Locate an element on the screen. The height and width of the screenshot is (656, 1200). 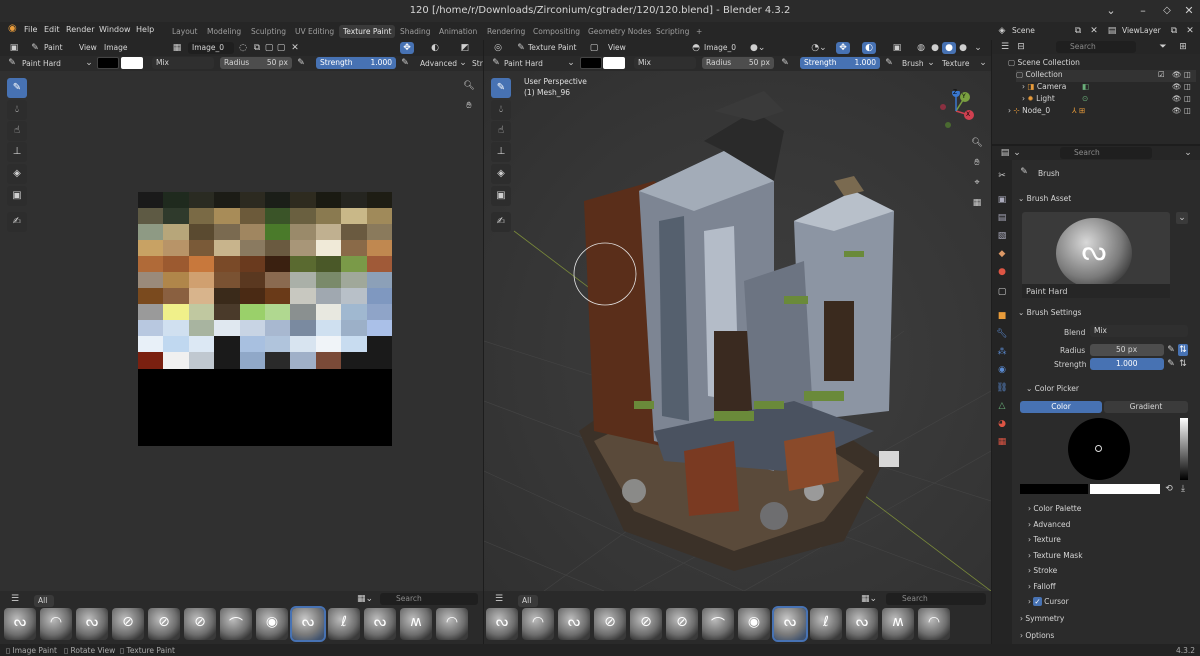
section-color-picker: ⌄ Color Picker is located at coordinates (1052, 388).